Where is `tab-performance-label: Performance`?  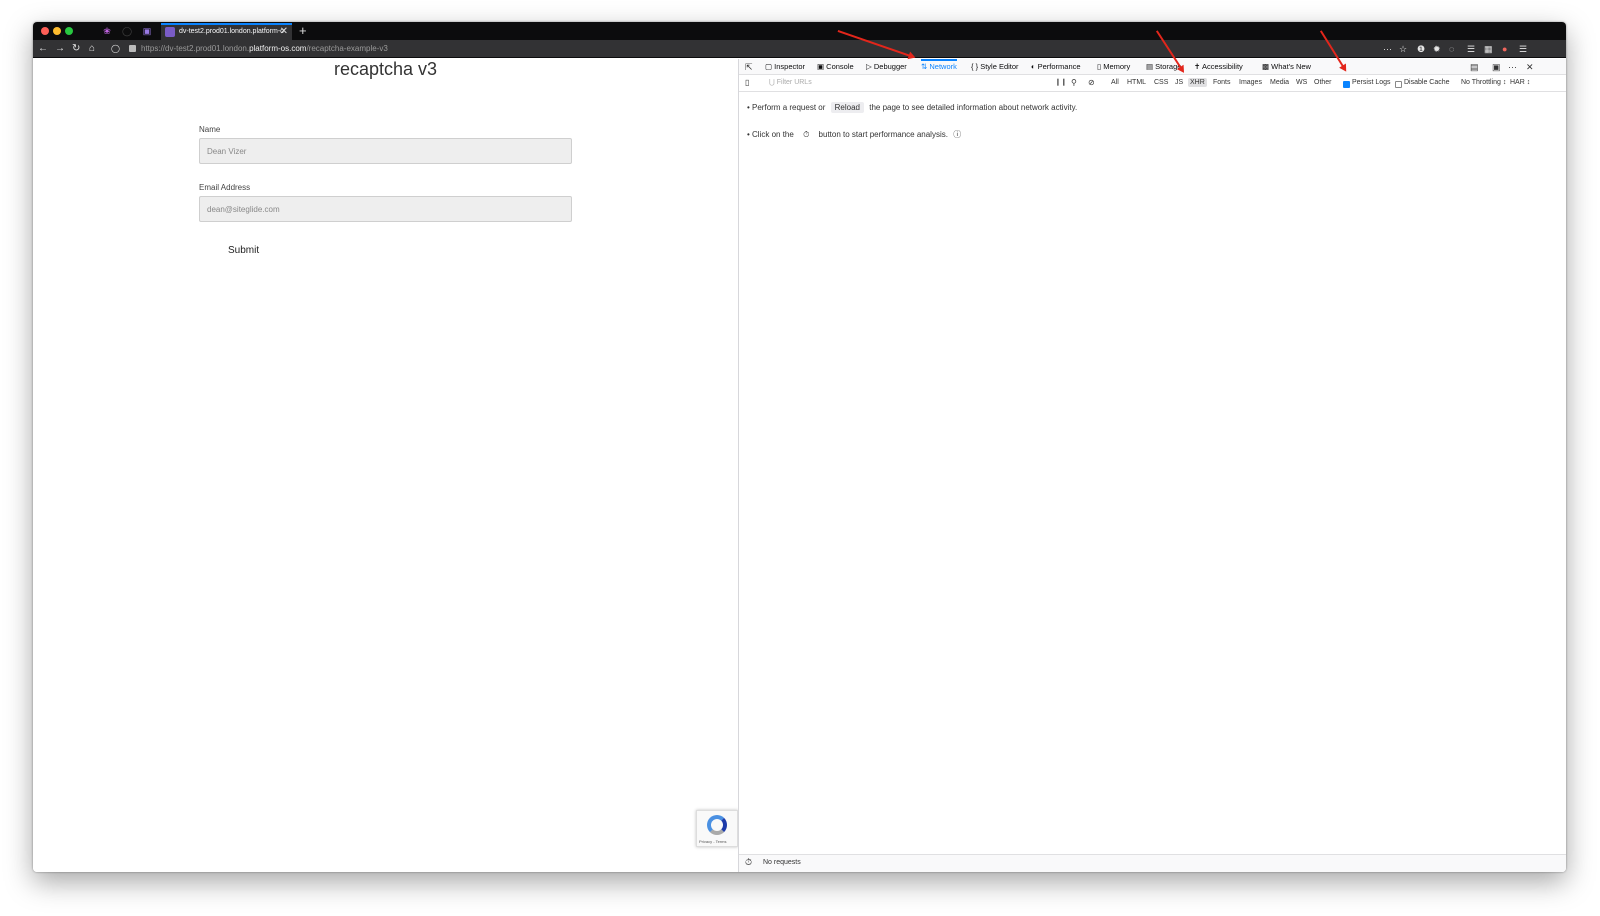
tab-performance-label: Performance is located at coordinates (1059, 66).